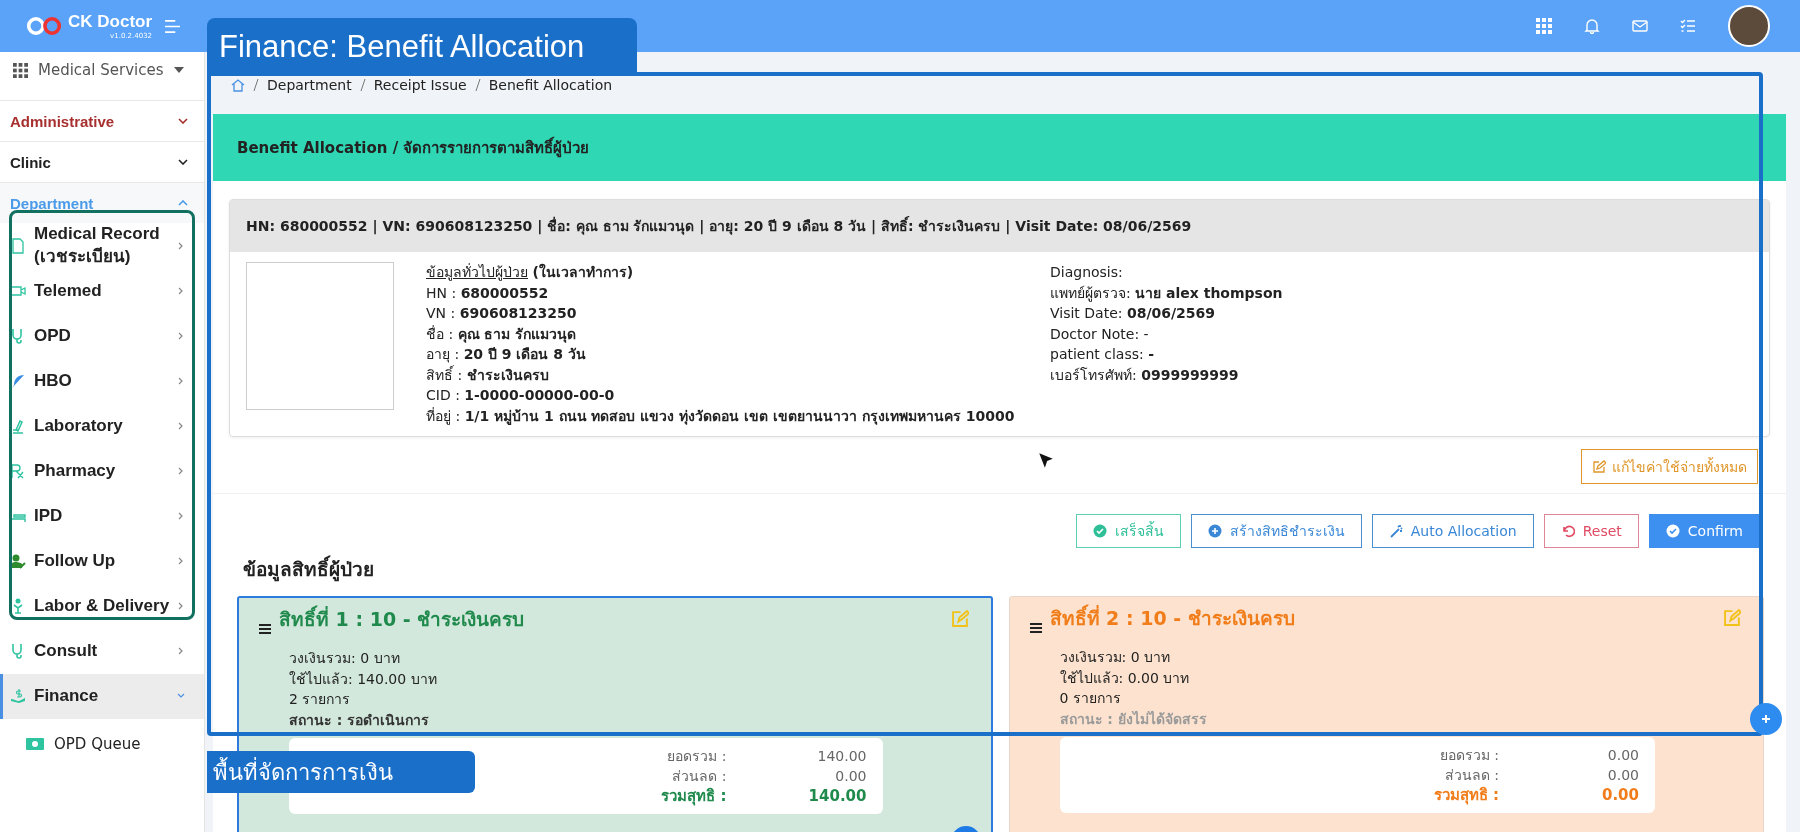  What do you see at coordinates (723, 292) in the screenshot?
I see `patient-field: HN : 680000552` at bounding box center [723, 292].